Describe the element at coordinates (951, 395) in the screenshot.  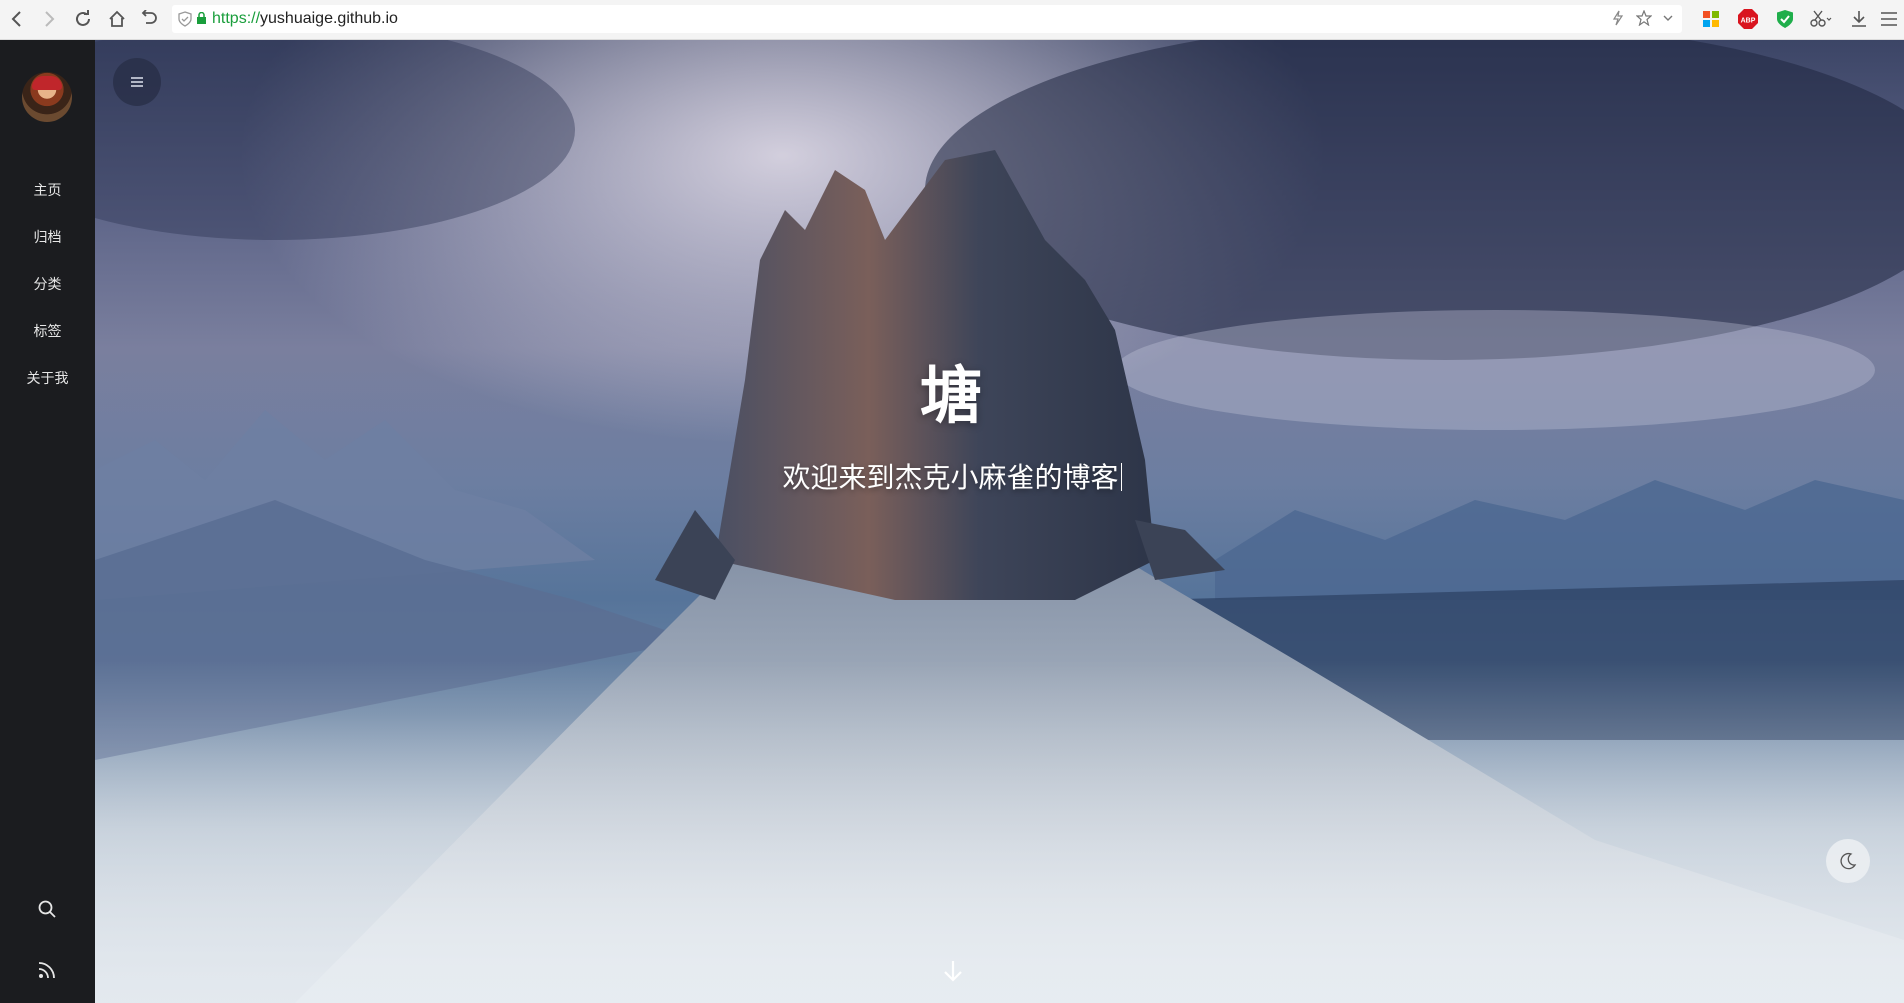
I see `site-title: 塘` at that location.